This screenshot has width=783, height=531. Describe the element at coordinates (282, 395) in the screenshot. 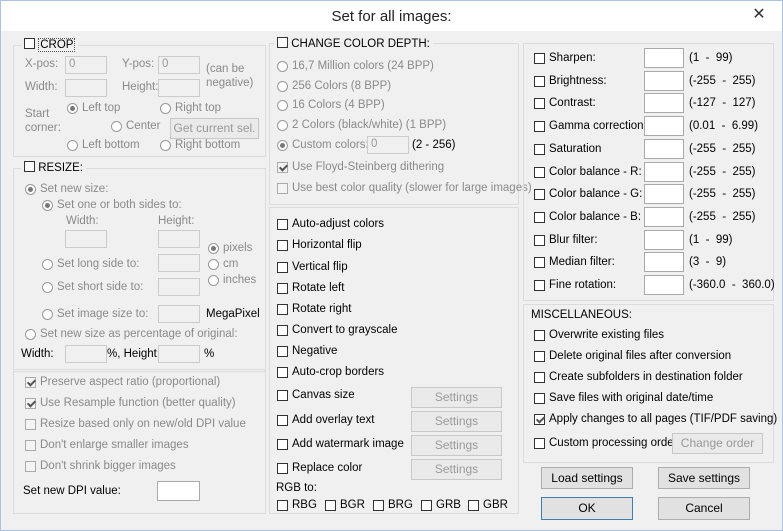

I see `canvas-size-checkbox` at that location.